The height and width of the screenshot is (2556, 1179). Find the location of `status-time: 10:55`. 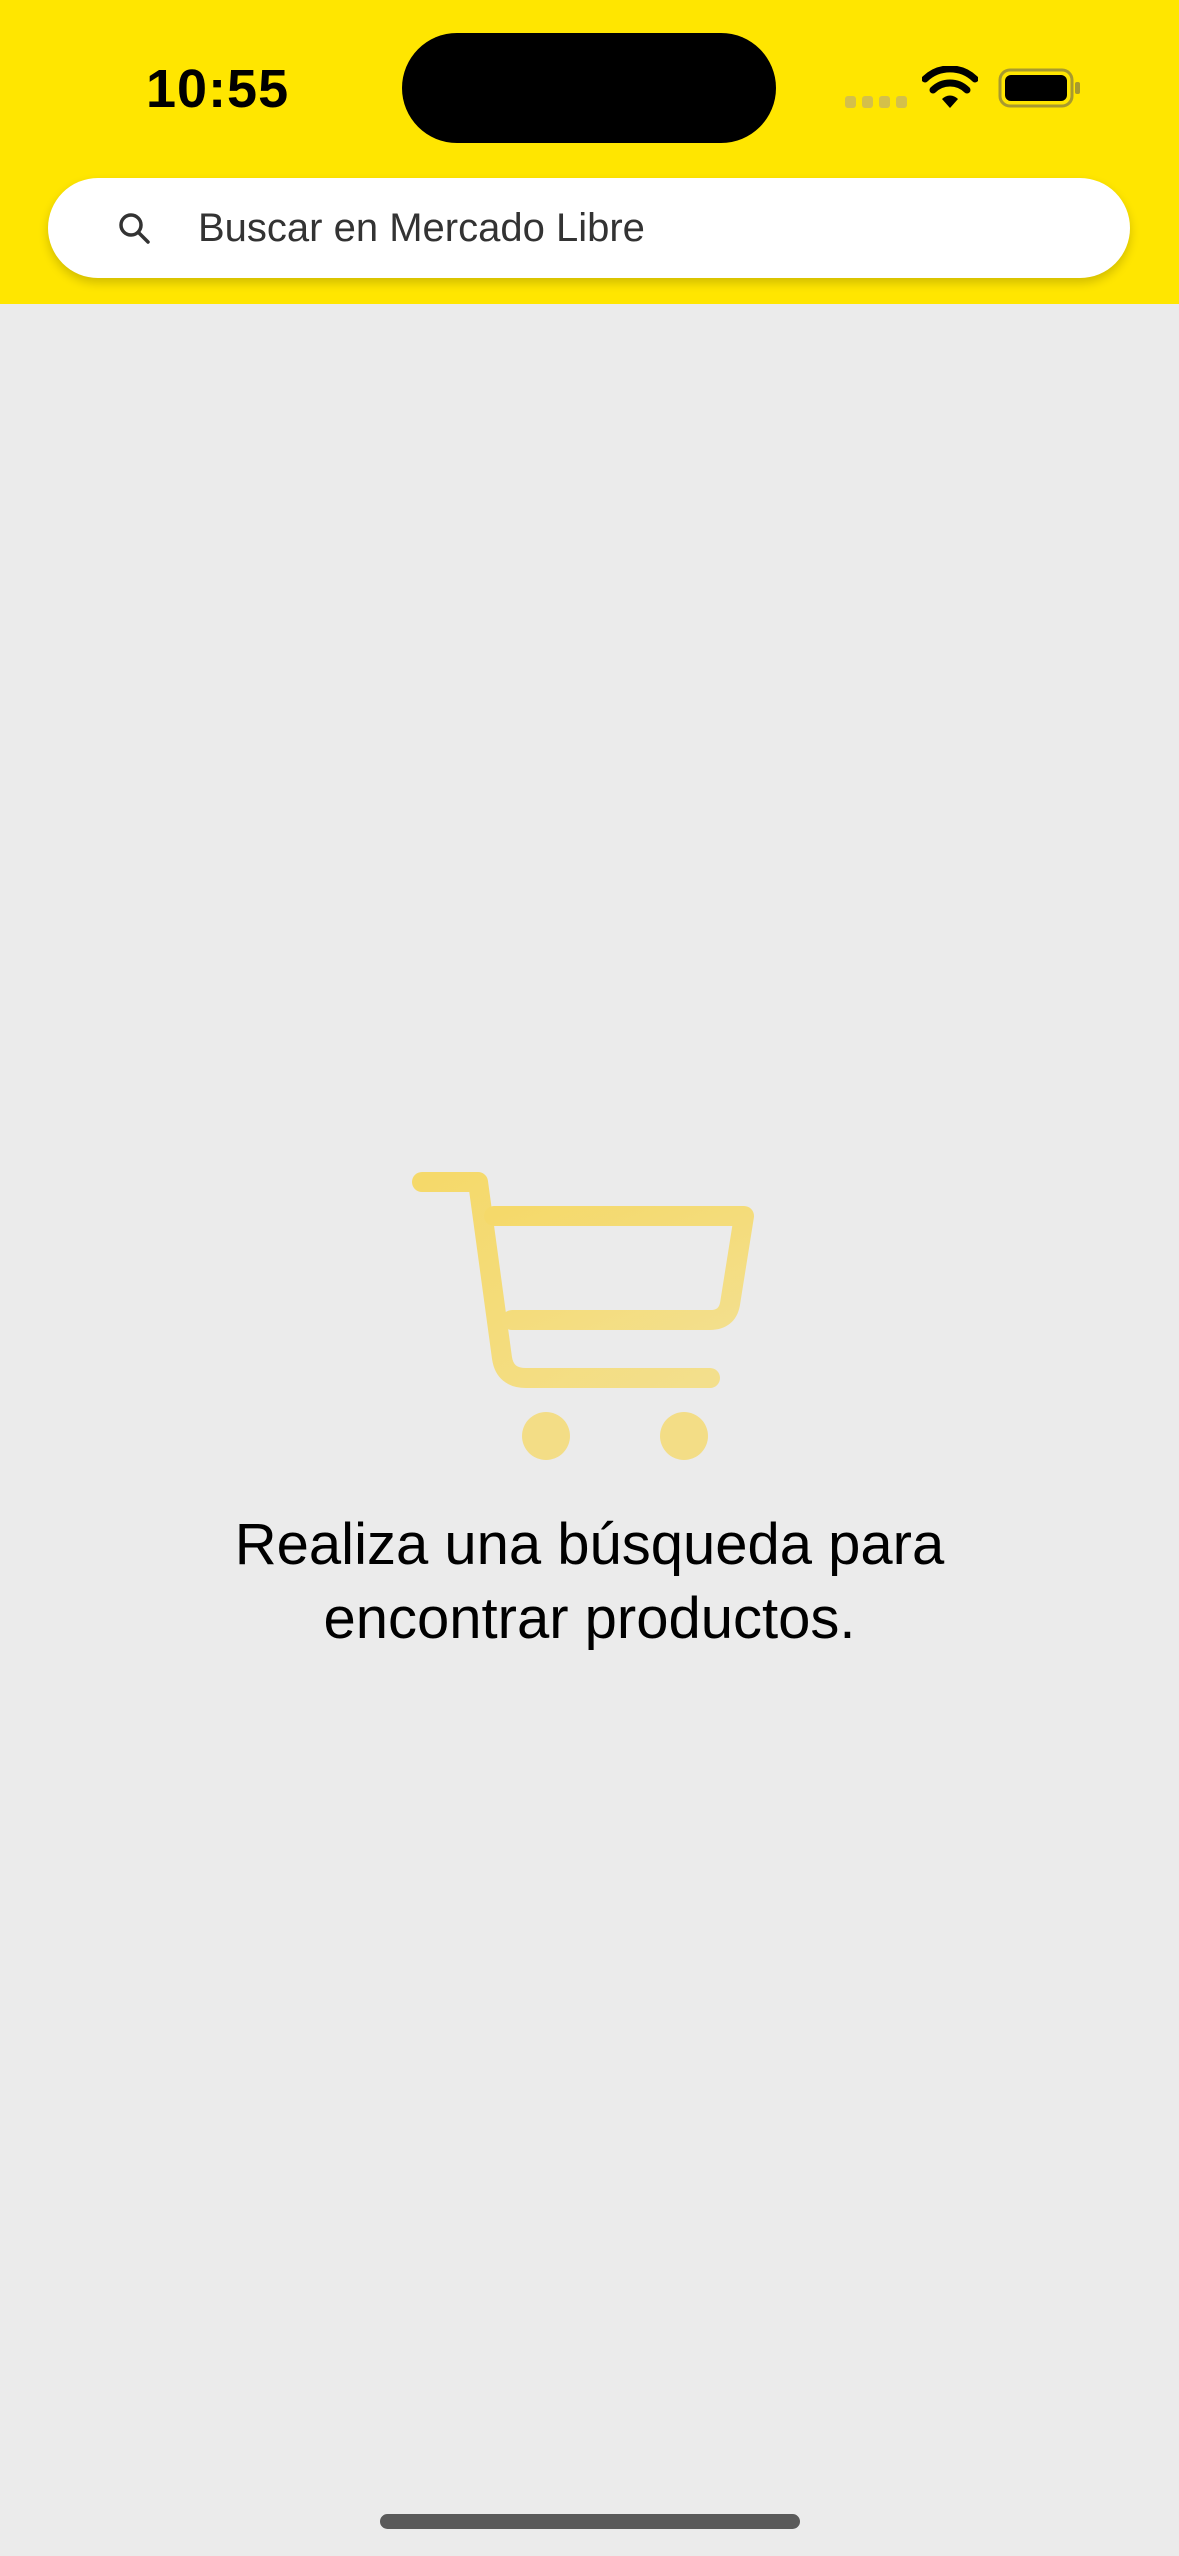

status-time: 10:55 is located at coordinates (218, 89).